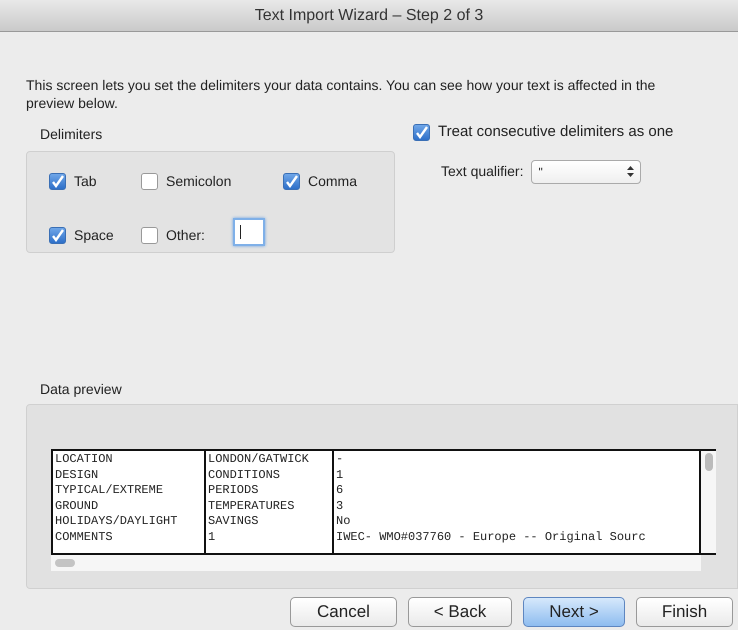 The width and height of the screenshot is (738, 630). Describe the element at coordinates (333, 181) in the screenshot. I see `checkbox-label: Comma` at that location.